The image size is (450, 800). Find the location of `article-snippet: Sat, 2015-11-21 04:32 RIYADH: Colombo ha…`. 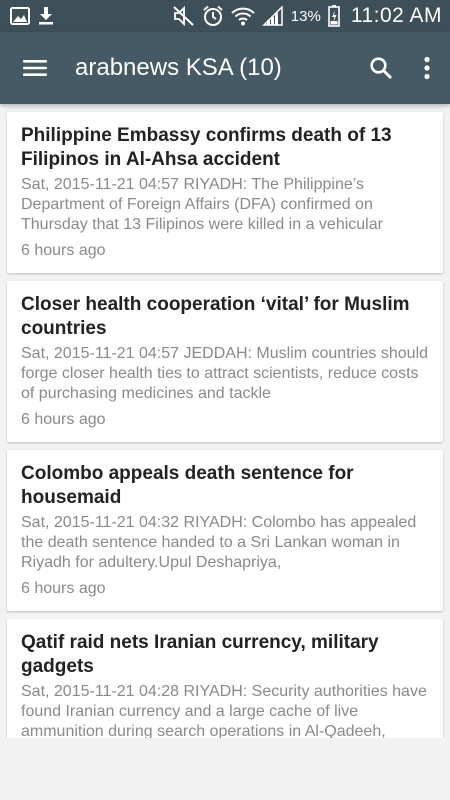

article-snippet: Sat, 2015-11-21 04:32 RIYADH: Colombo ha… is located at coordinates (219, 542).